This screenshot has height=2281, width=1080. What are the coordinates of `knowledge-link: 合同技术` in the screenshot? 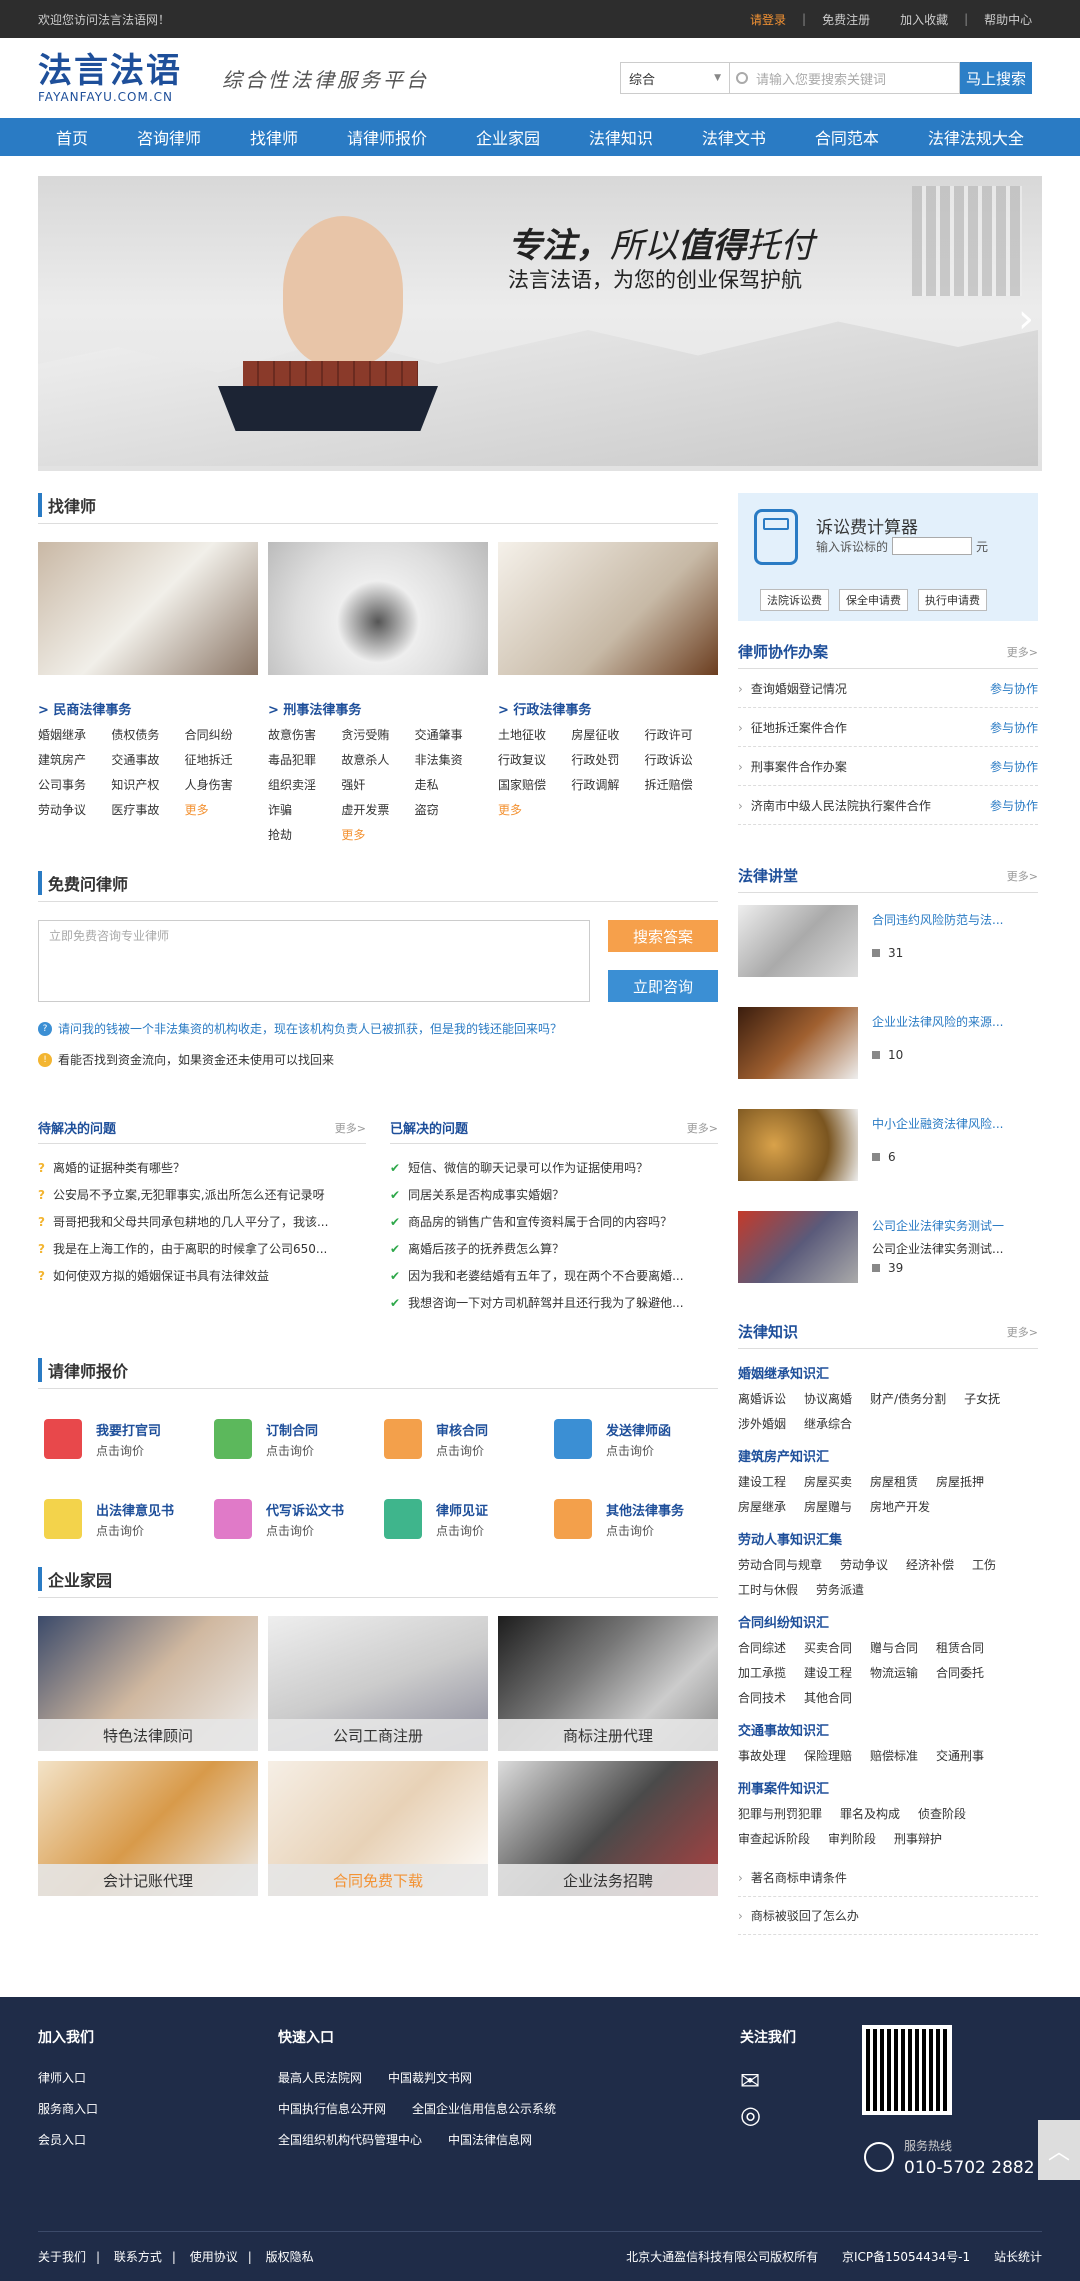 It's located at (762, 1697).